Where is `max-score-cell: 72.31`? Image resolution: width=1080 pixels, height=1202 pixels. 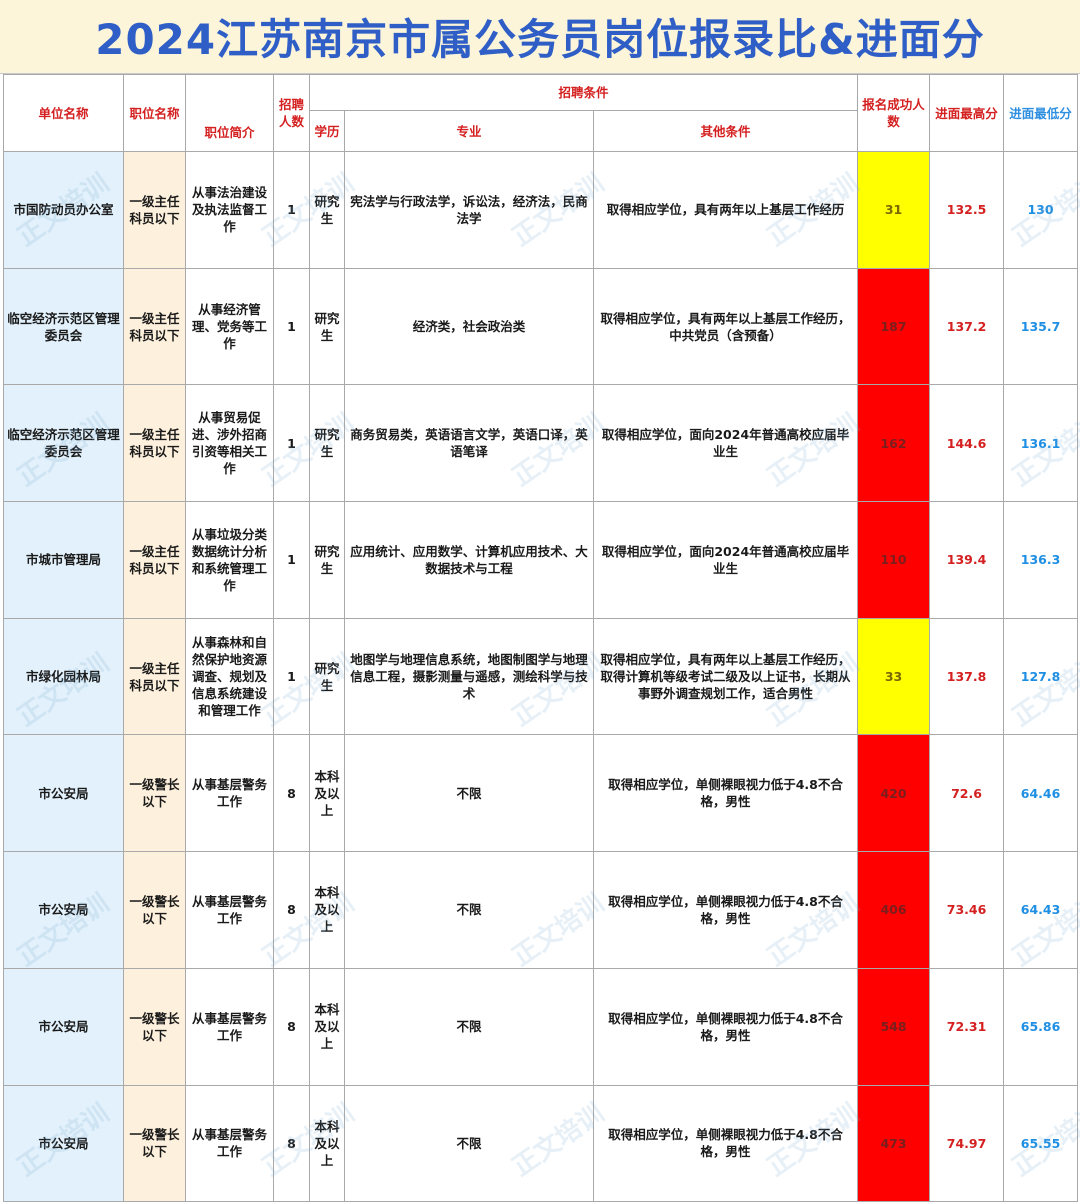
max-score-cell: 72.31 is located at coordinates (967, 1026).